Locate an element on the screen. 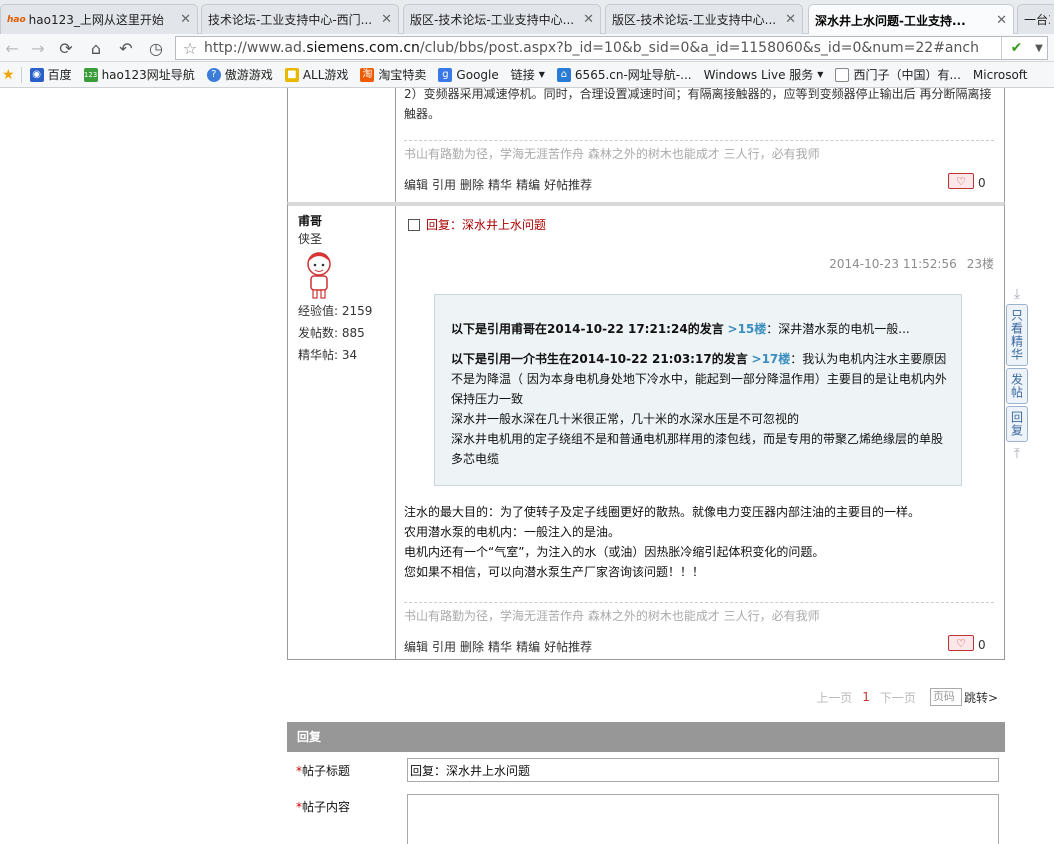  bookmark-links-folder: 链接 ▼ is located at coordinates (528, 74).